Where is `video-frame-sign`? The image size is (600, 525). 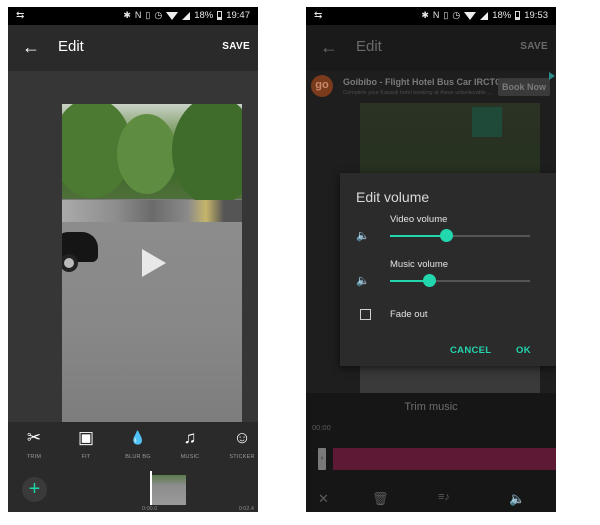 video-frame-sign is located at coordinates (487, 122).